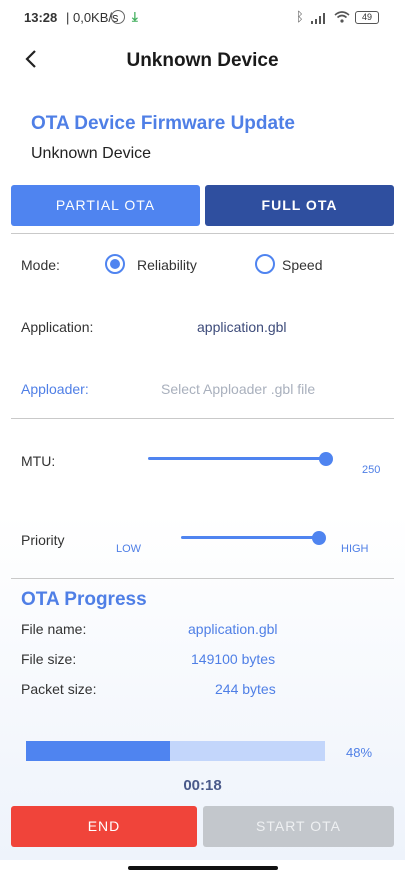 The width and height of the screenshot is (405, 878). I want to click on mtu-slider, so click(240, 459).